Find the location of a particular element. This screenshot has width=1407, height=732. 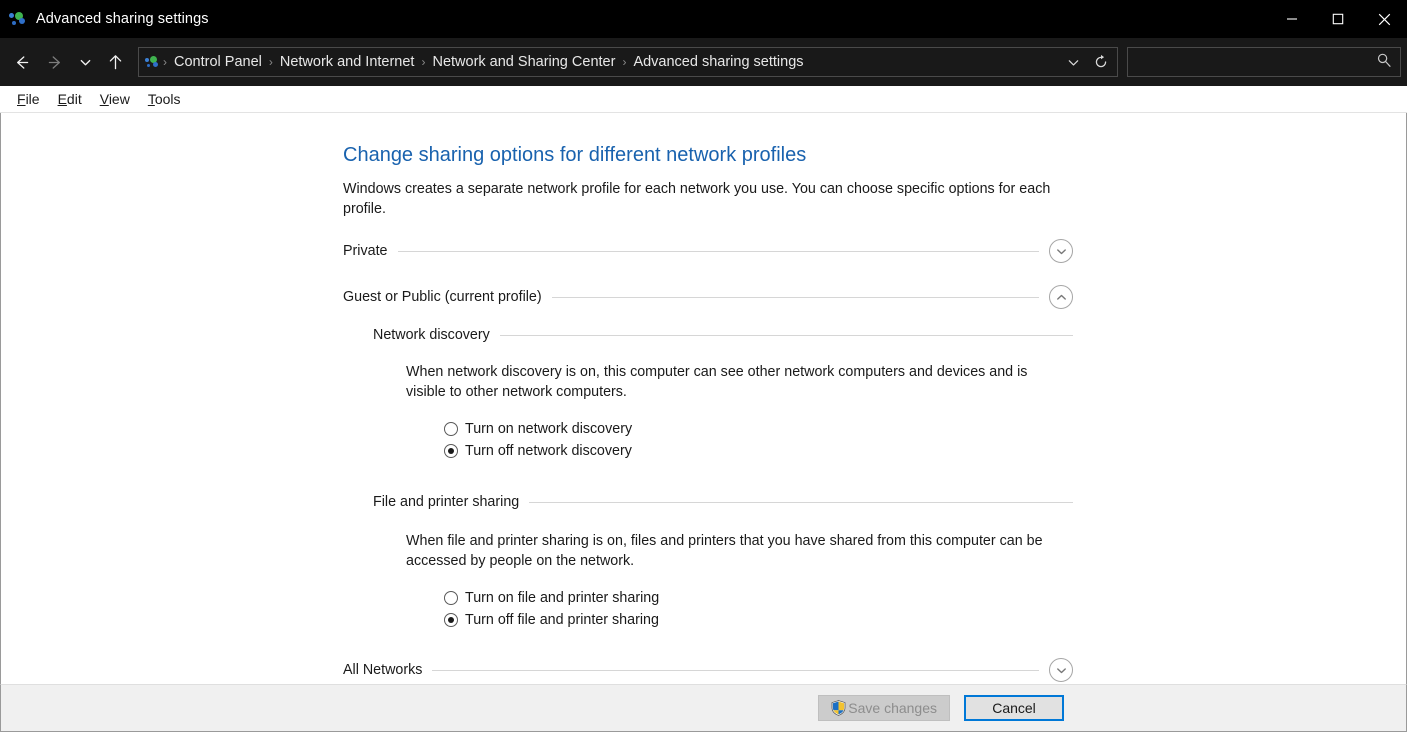

breadcrumb-item-control-panel: Control Panel is located at coordinates (218, 62).